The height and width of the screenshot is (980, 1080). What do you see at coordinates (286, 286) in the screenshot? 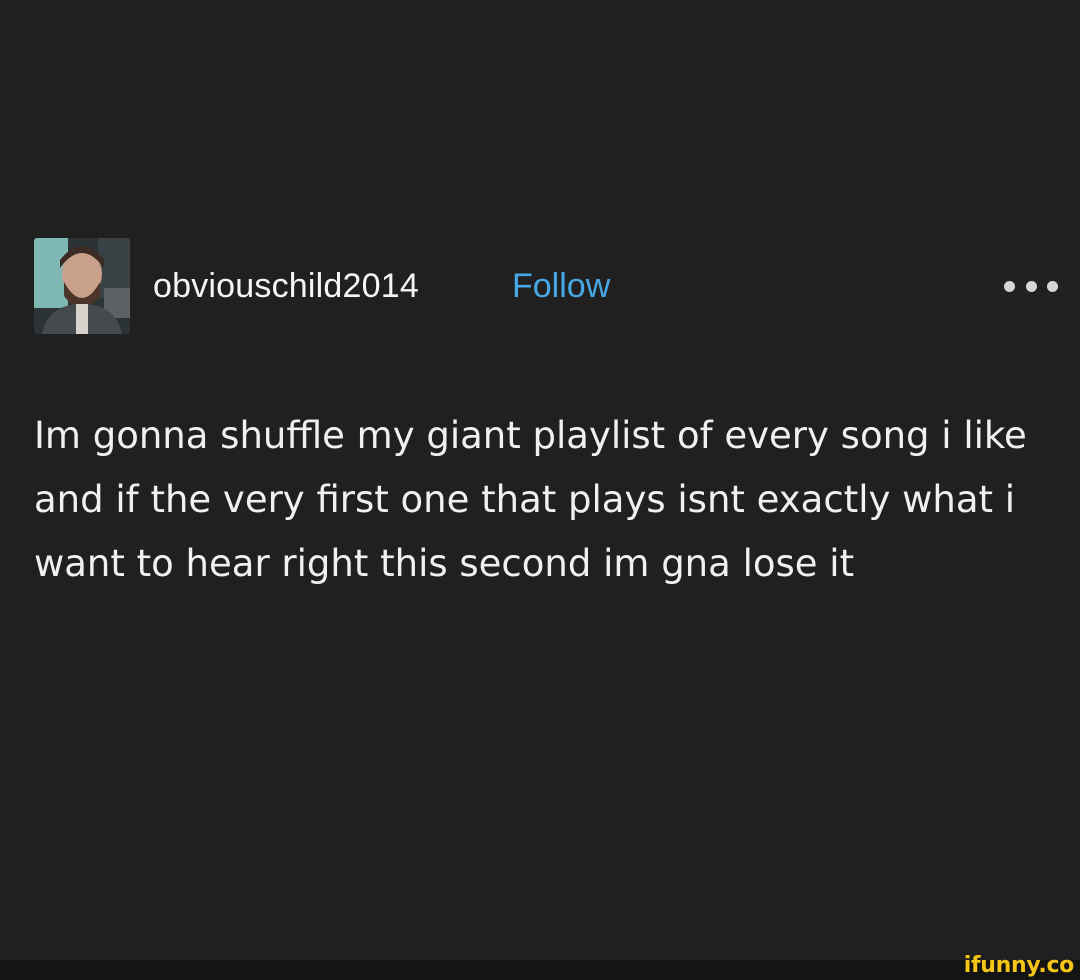
I see `username: obviouschild2014` at bounding box center [286, 286].